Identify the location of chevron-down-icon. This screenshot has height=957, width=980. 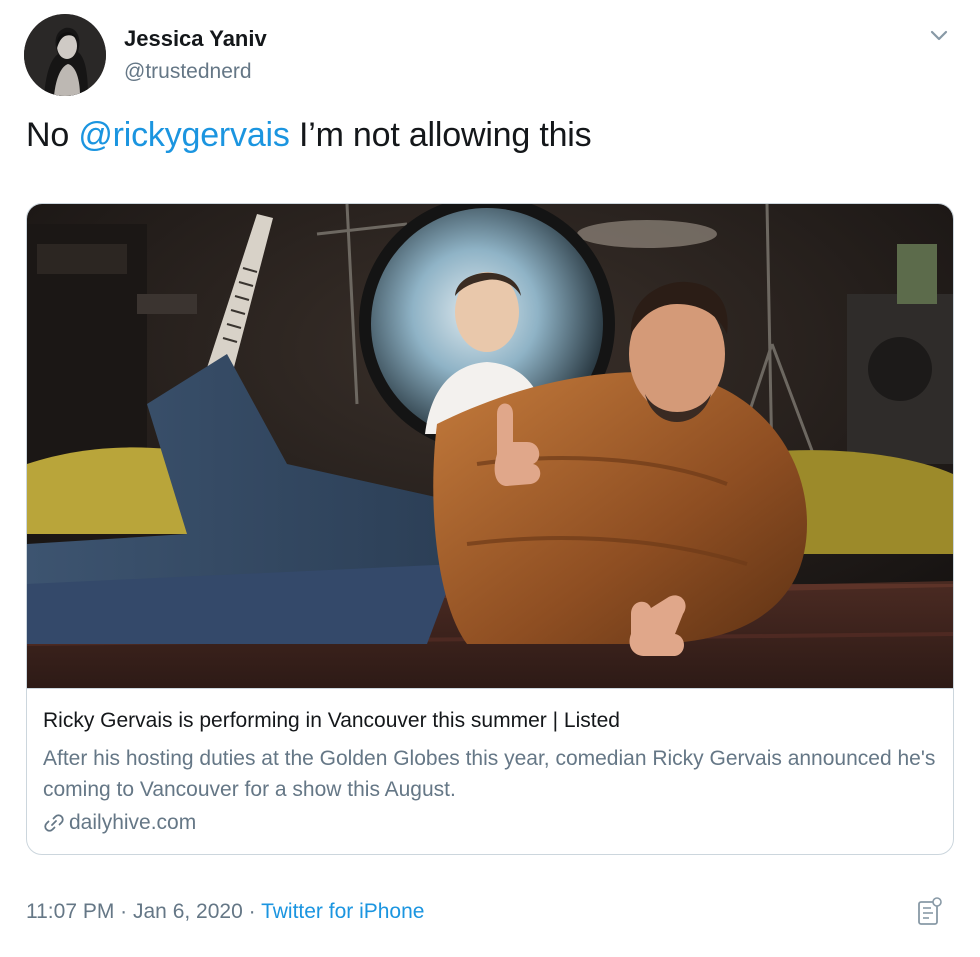
(939, 35).